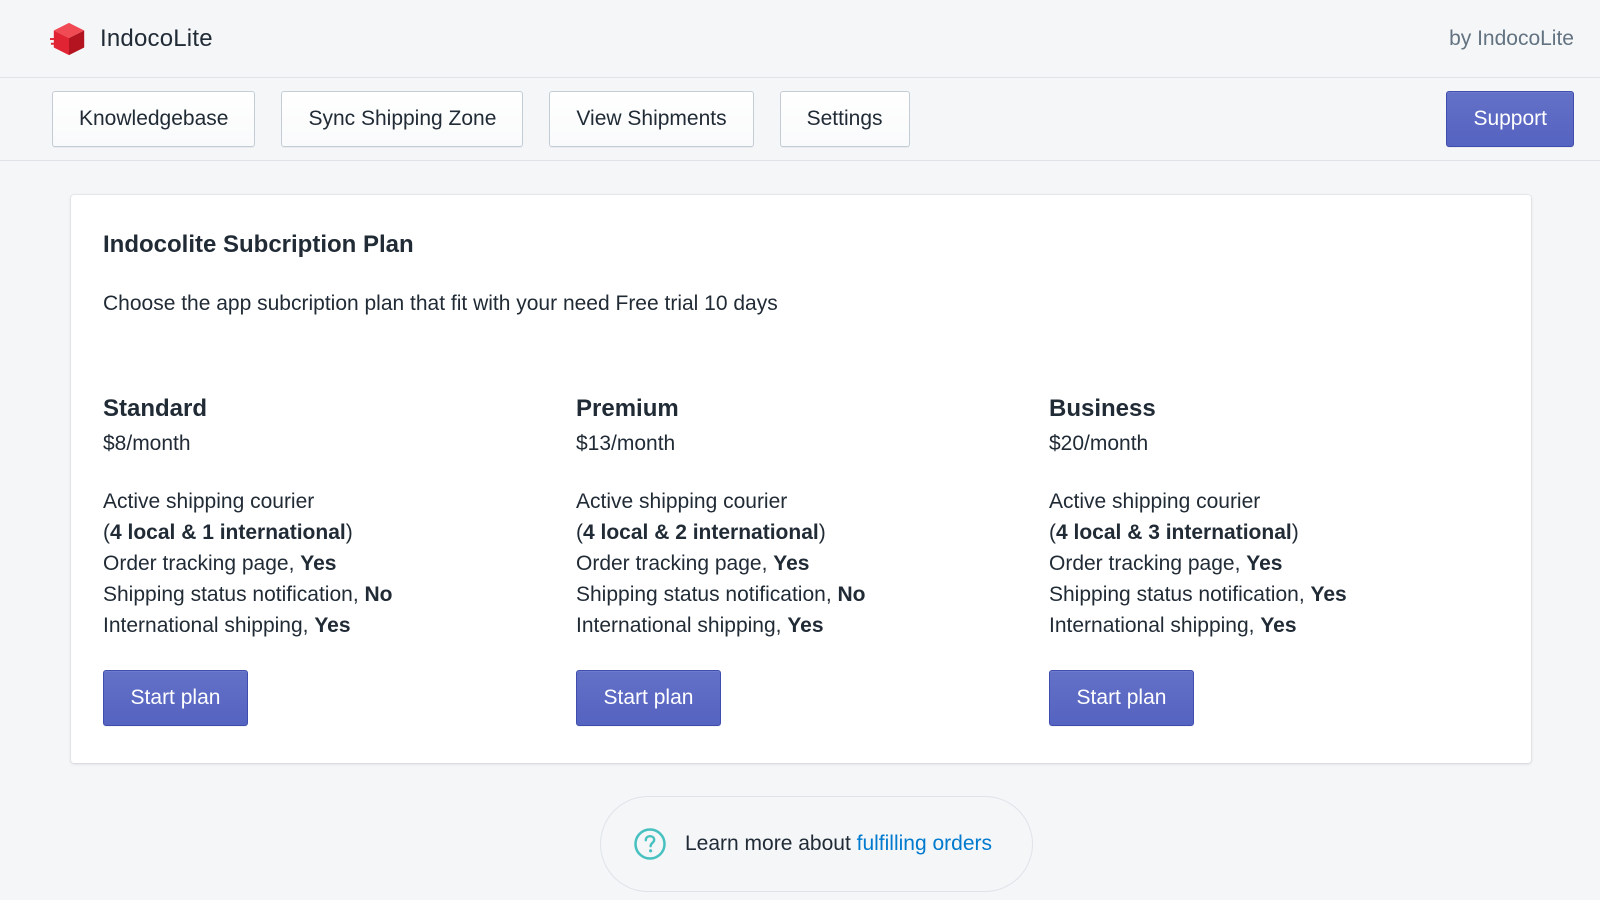  Describe the element at coordinates (228, 532) in the screenshot. I see `feature-courier-detail: (4 local & 1 international)` at that location.